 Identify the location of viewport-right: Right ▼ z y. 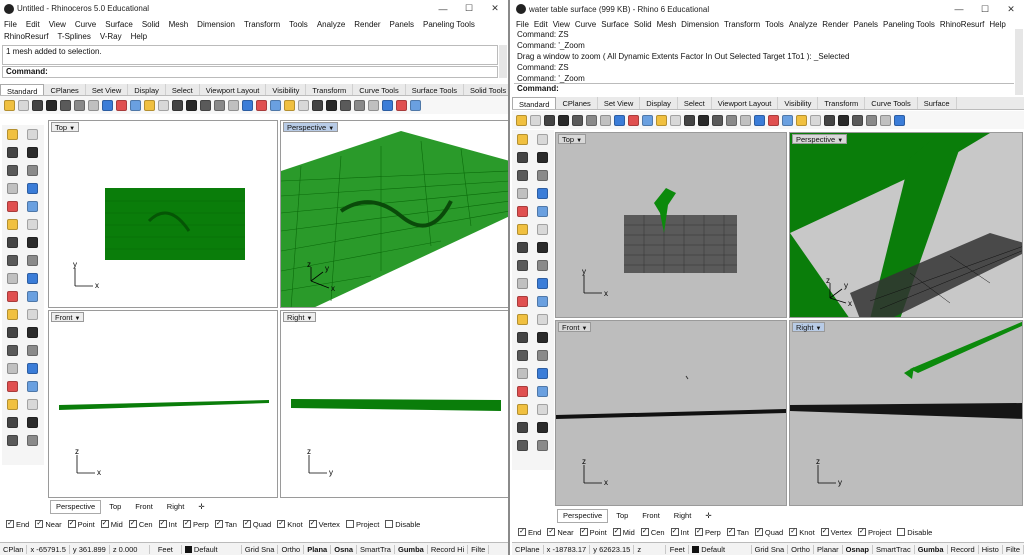
(394, 404).